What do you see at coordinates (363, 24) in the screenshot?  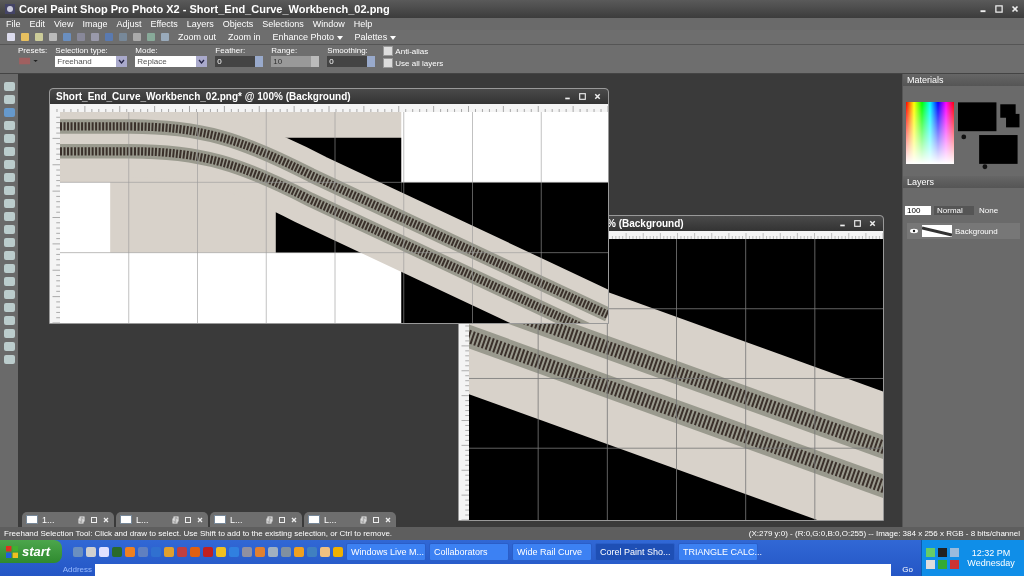 I see `menu-item: Help` at bounding box center [363, 24].